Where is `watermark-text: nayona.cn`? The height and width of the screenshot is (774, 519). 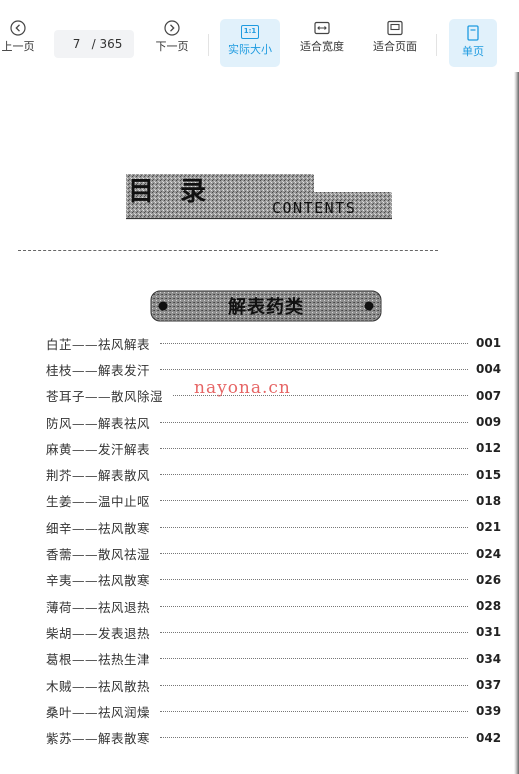 watermark-text: nayona.cn is located at coordinates (242, 388).